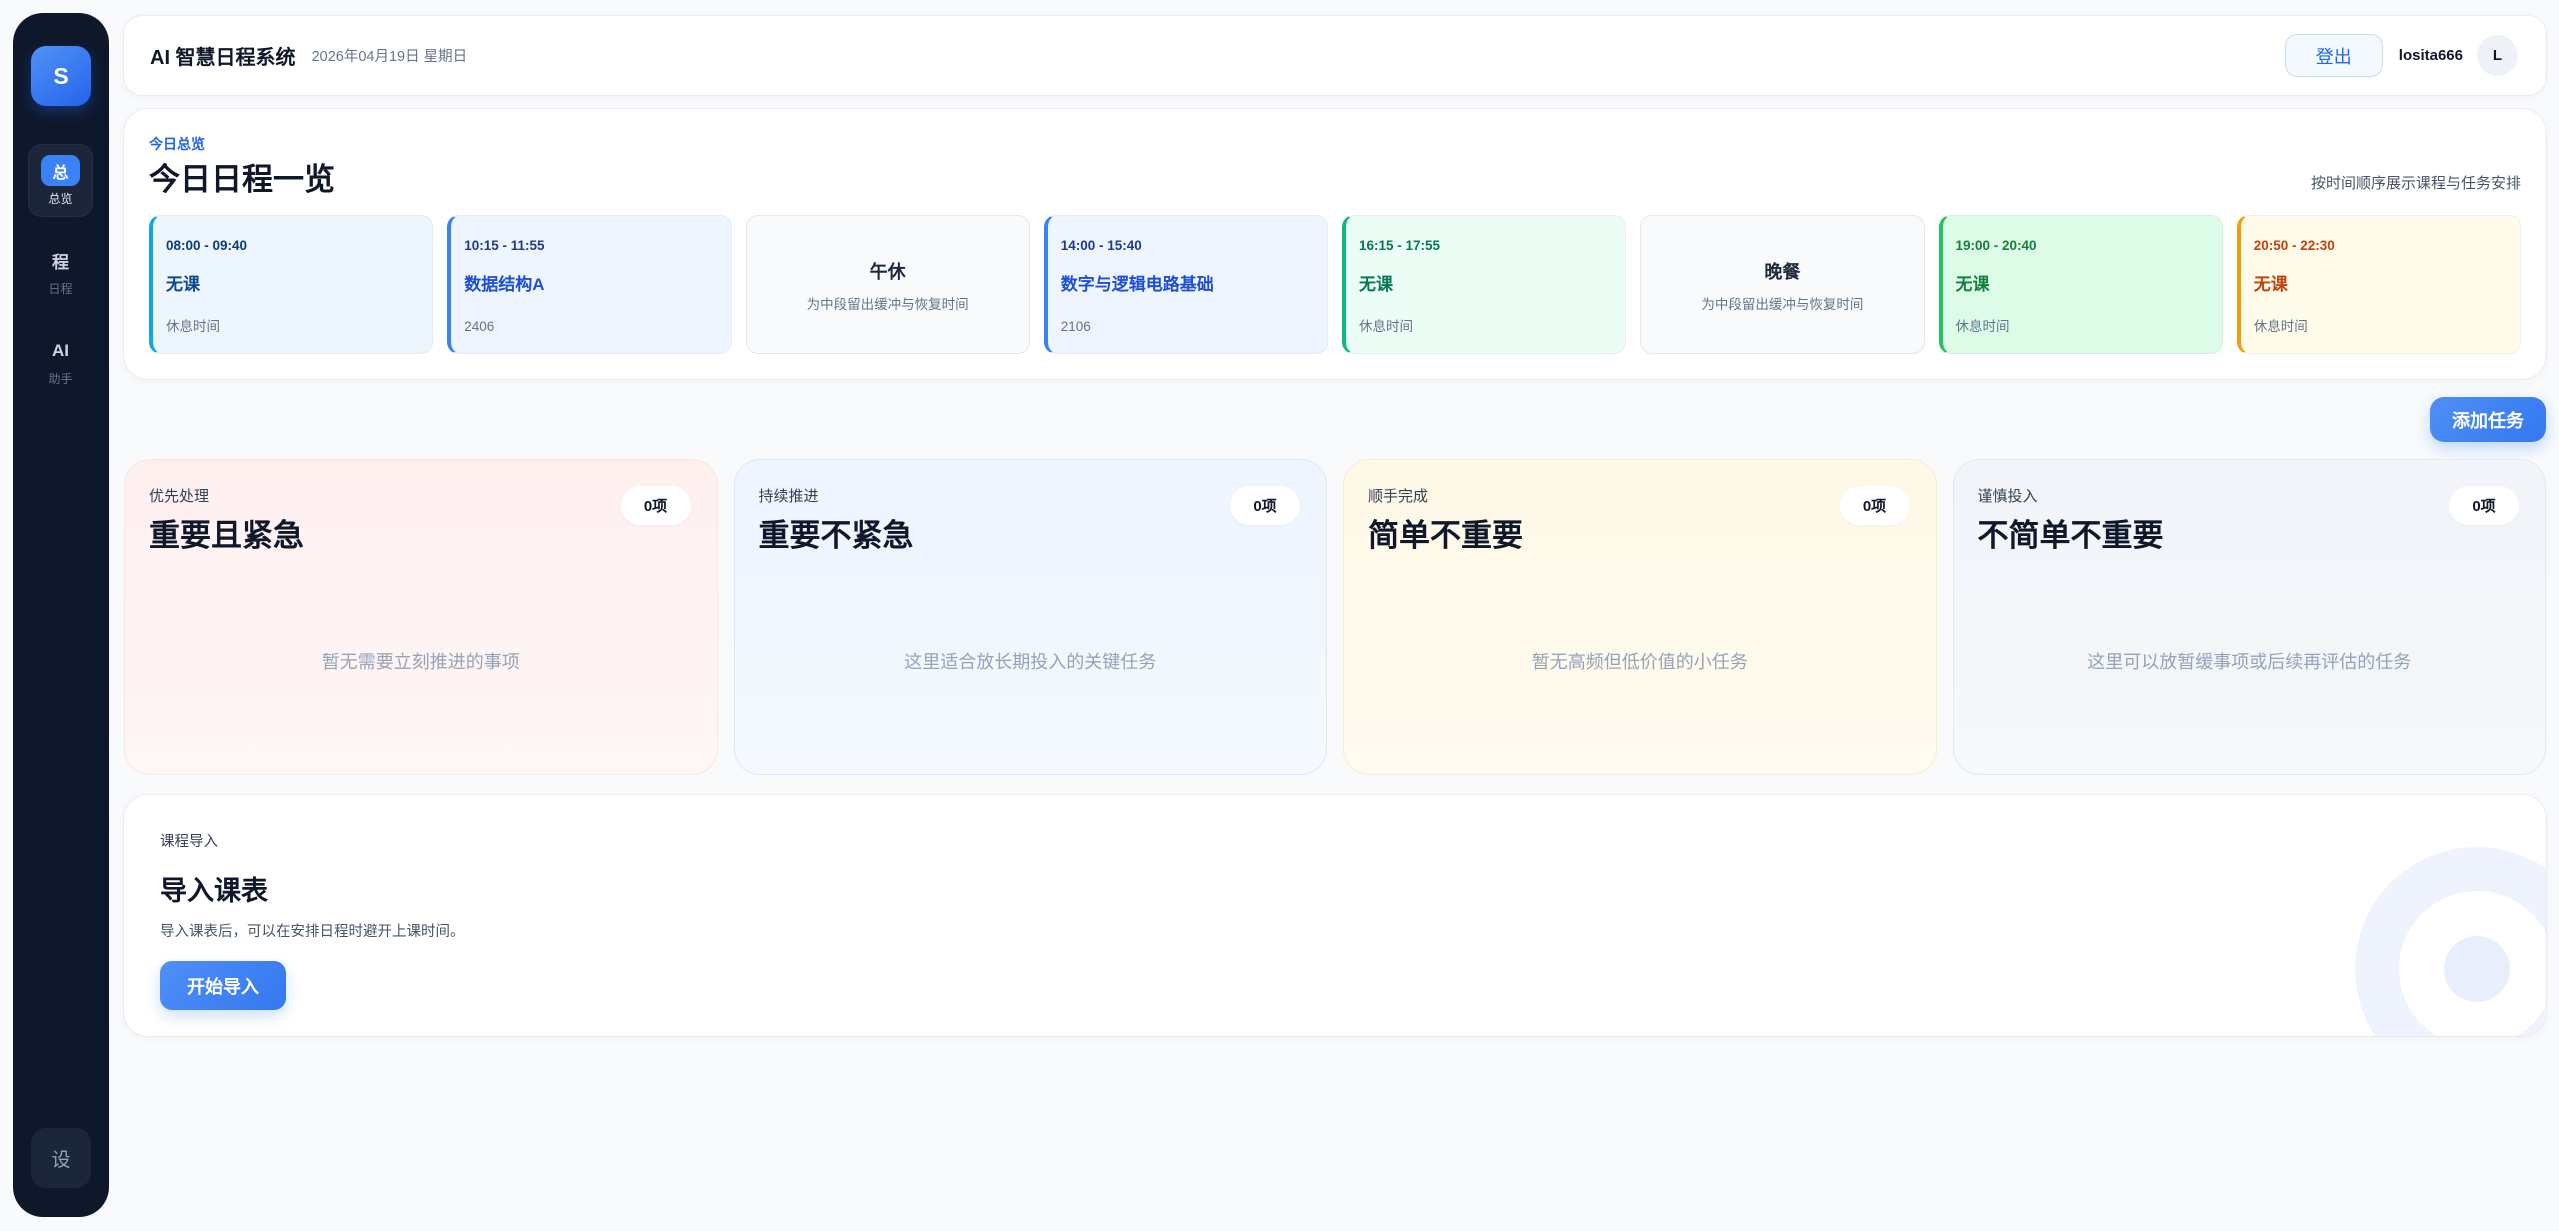 Image resolution: width=2559 pixels, height=1231 pixels. What do you see at coordinates (214, 891) in the screenshot?
I see `import-title: 导入课表` at bounding box center [214, 891].